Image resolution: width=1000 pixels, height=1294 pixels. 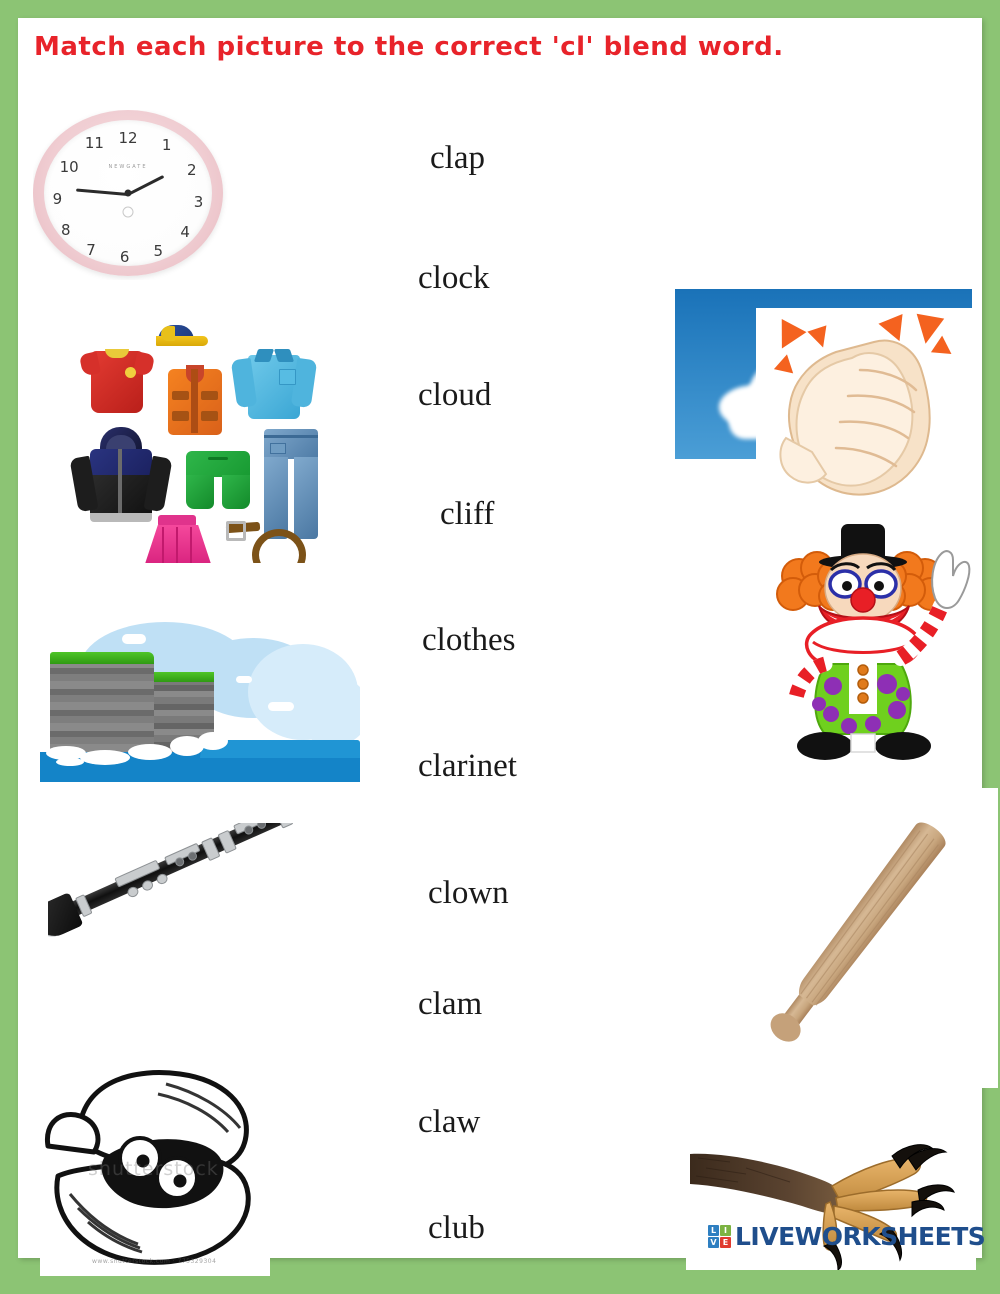 What do you see at coordinates (265, 541) in the screenshot?
I see `belt-garment` at bounding box center [265, 541].